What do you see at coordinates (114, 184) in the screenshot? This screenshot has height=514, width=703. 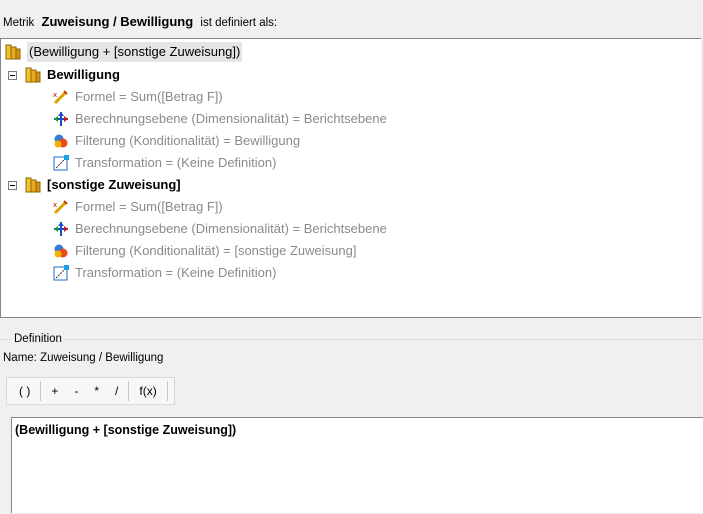 I see `tree-group-label: [sonstige Zuweisung]` at bounding box center [114, 184].